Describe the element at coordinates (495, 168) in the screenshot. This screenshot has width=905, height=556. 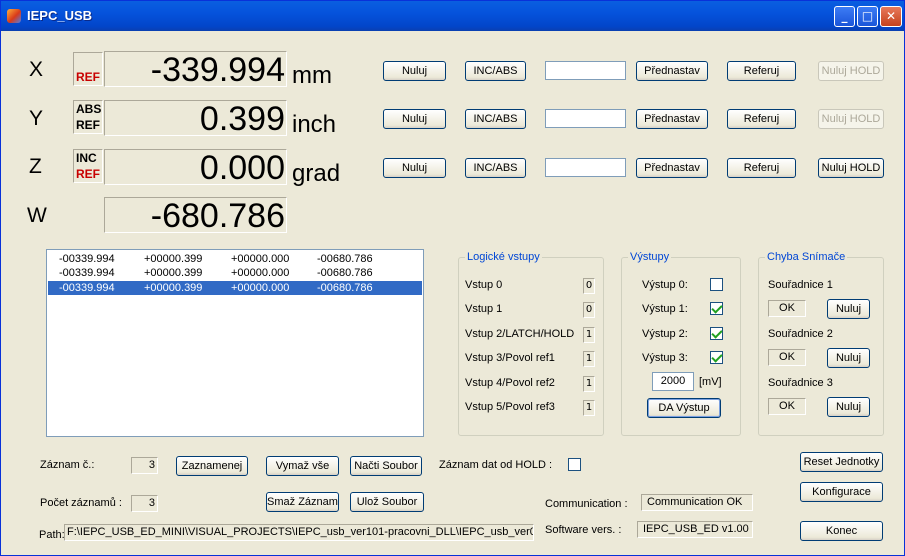
I see `axis-z-incabs-button: INC/ABS` at that location.